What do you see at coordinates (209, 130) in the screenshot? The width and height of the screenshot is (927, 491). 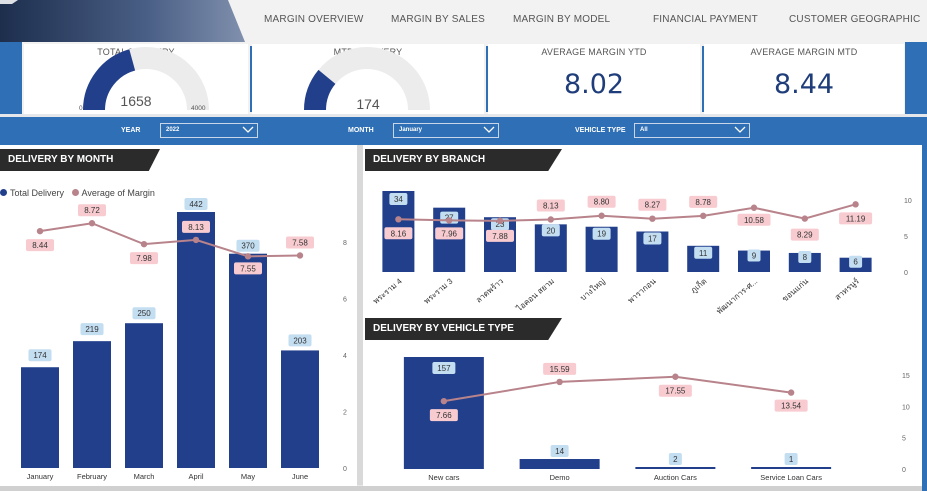 I see `year-filter-dropdown: 2022` at bounding box center [209, 130].